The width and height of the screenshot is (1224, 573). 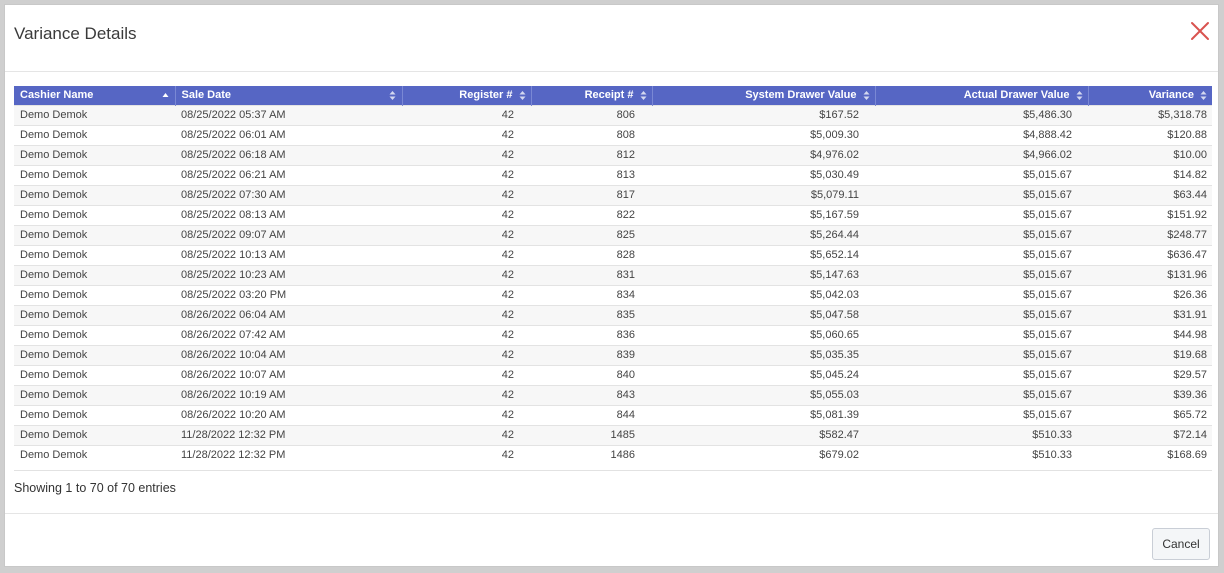 I want to click on cell-receipt: 843, so click(x=591, y=394).